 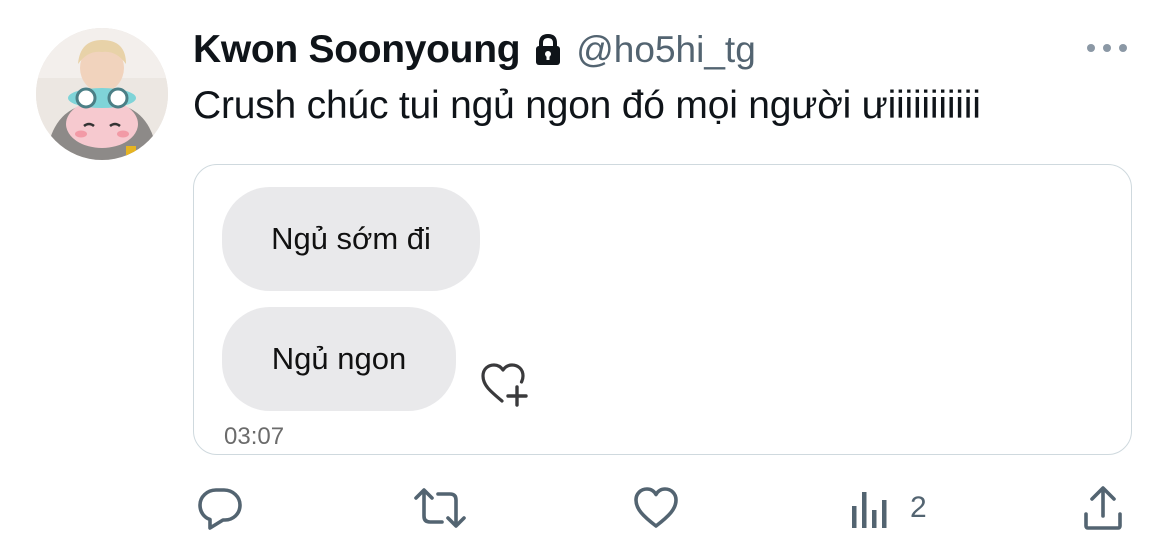 I want to click on message-text: Ngủ sớm đi, so click(x=351, y=238).